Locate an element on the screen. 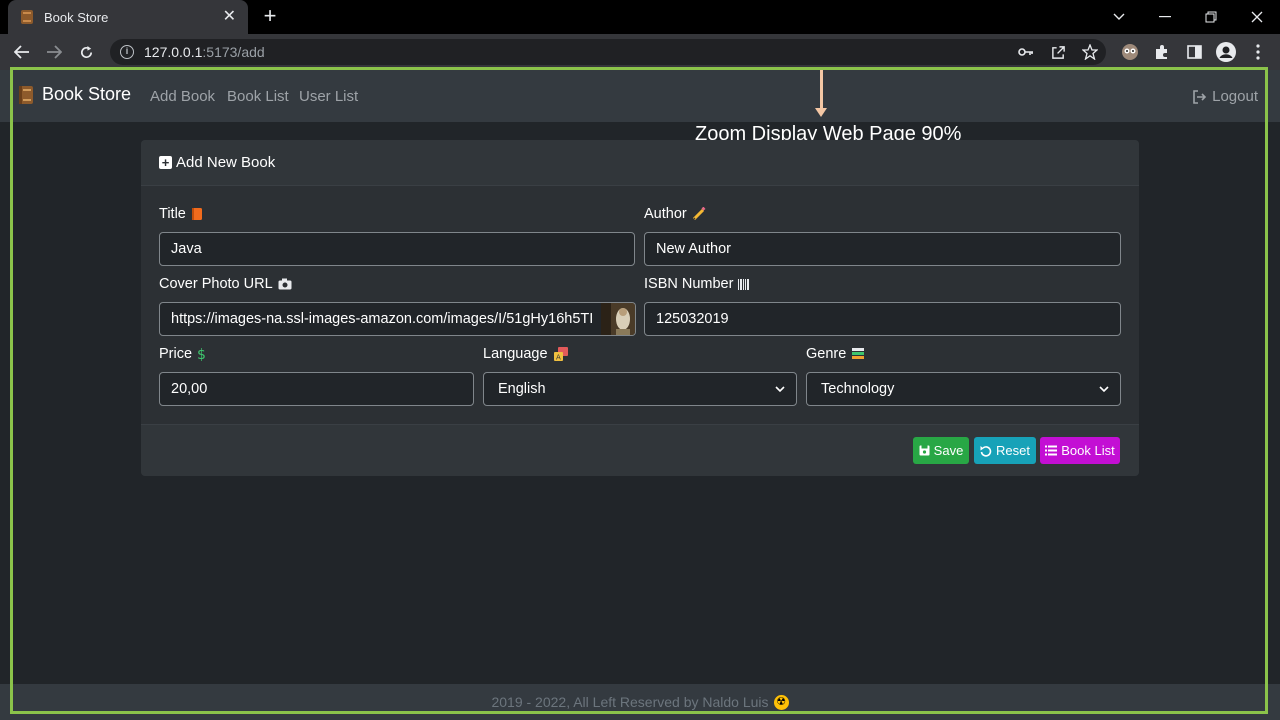  language-label: Language A is located at coordinates (526, 354).